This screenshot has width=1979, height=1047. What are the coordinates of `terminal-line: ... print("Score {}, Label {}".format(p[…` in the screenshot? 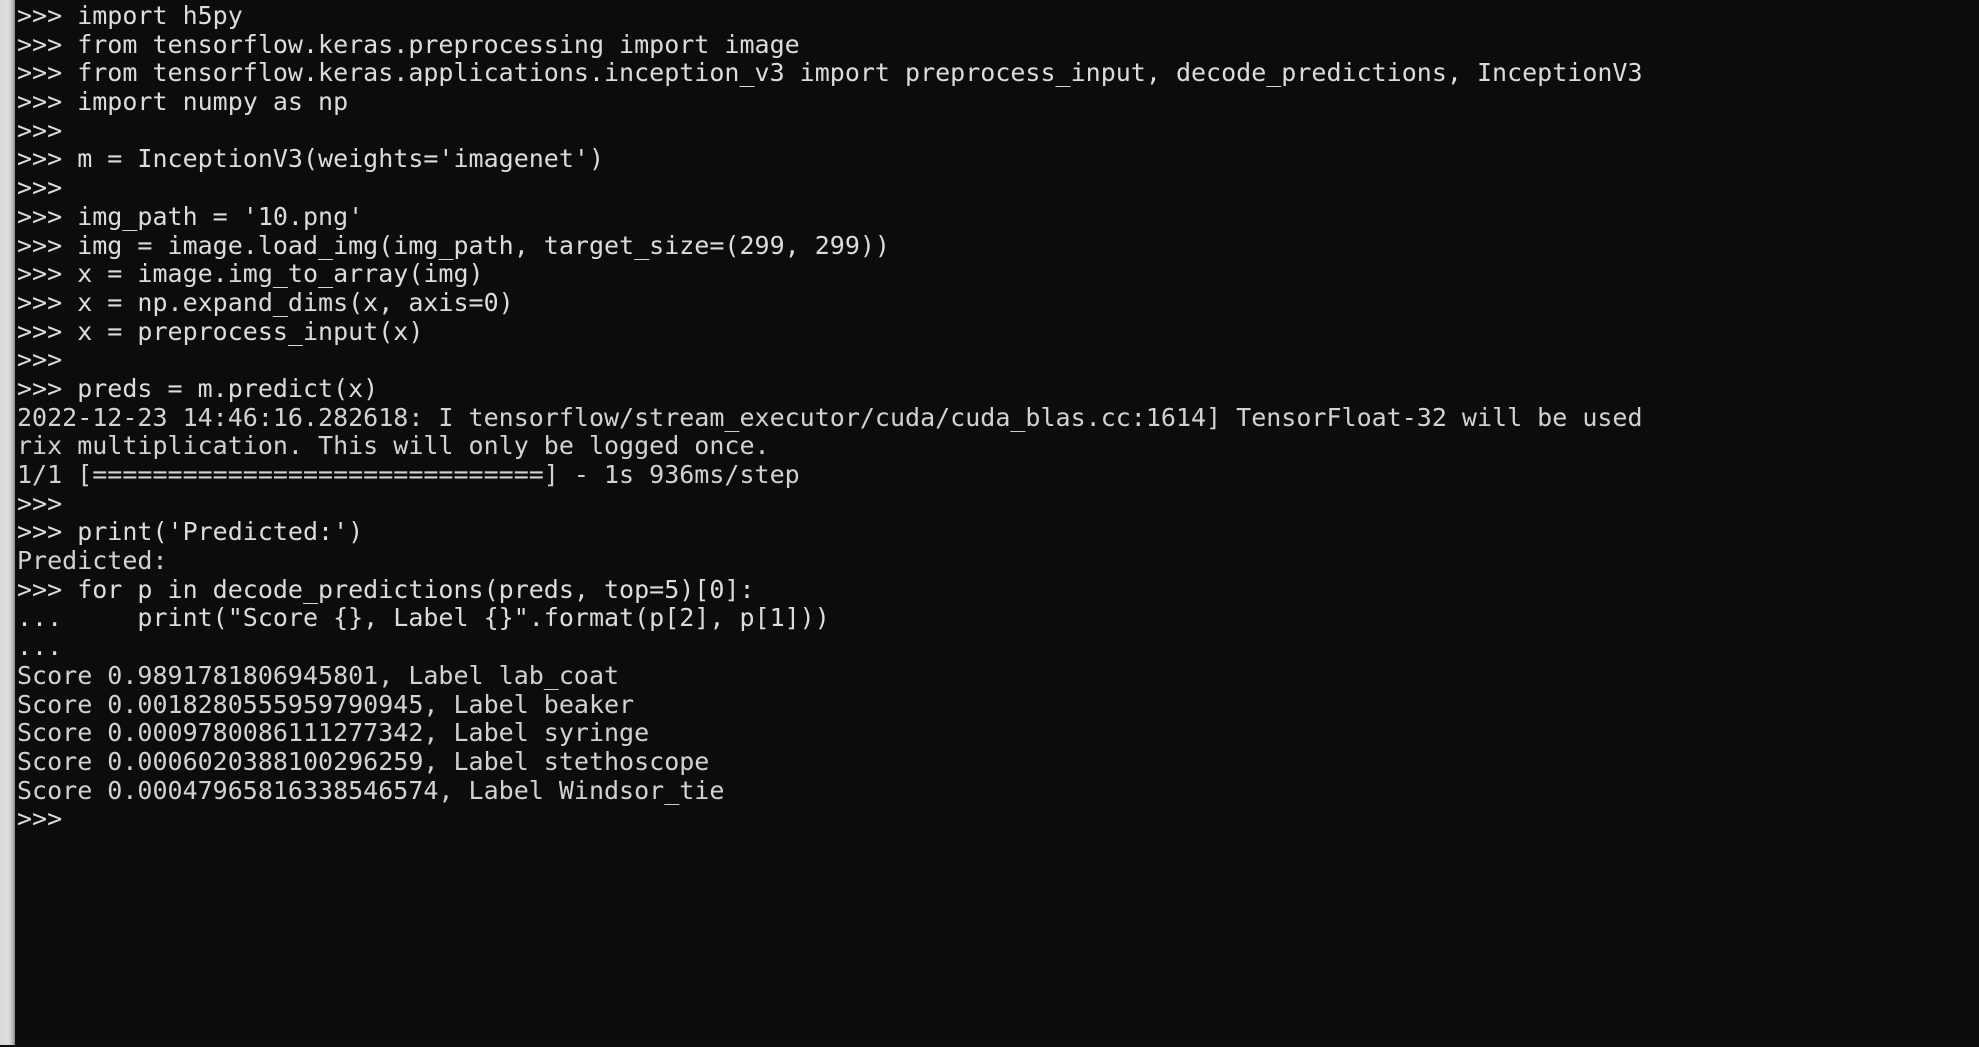 It's located at (423, 618).